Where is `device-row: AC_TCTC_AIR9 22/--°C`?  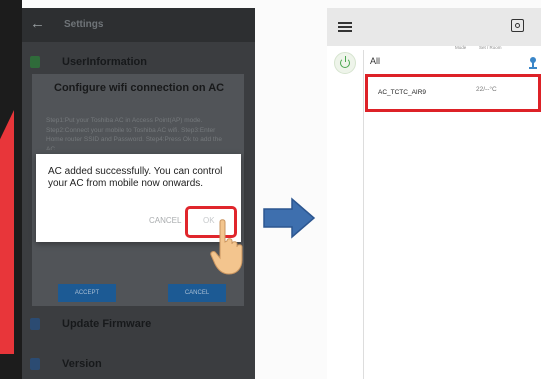 device-row: AC_TCTC_AIR9 22/--°C is located at coordinates (453, 93).